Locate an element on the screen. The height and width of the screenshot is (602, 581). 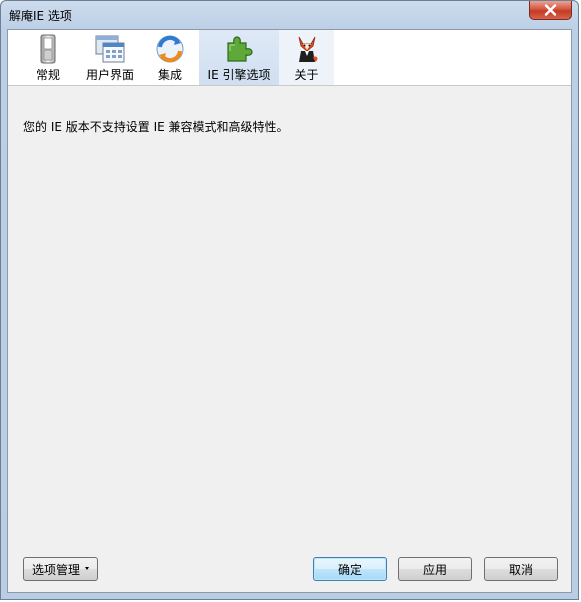
apply-label: 应用 is located at coordinates (434, 569).